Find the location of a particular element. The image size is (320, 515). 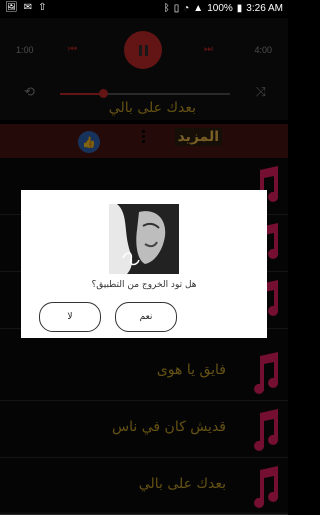

upload-icon: ⇧ is located at coordinates (42, 7).